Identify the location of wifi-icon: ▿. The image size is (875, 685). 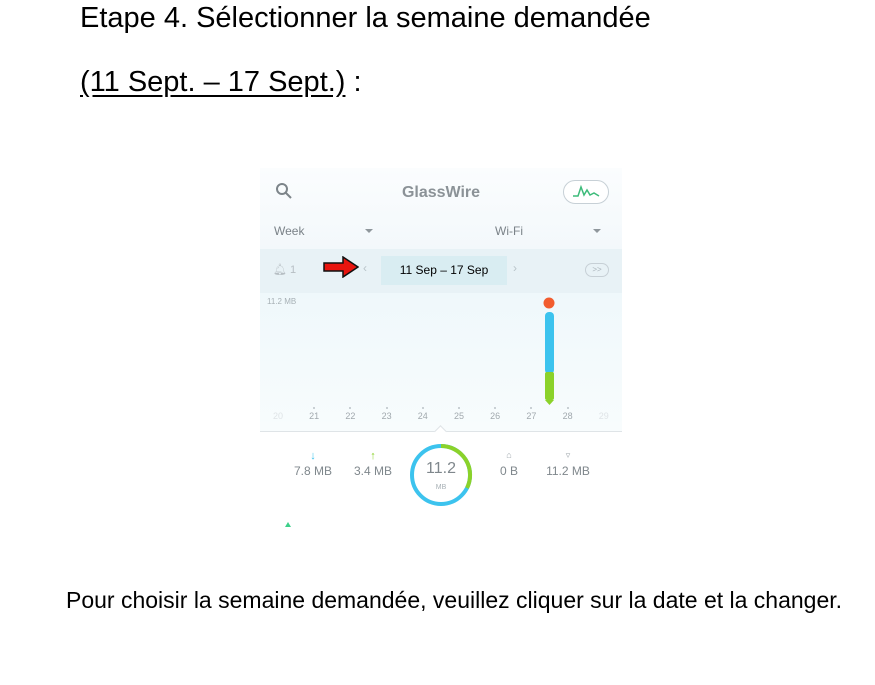
(568, 455).